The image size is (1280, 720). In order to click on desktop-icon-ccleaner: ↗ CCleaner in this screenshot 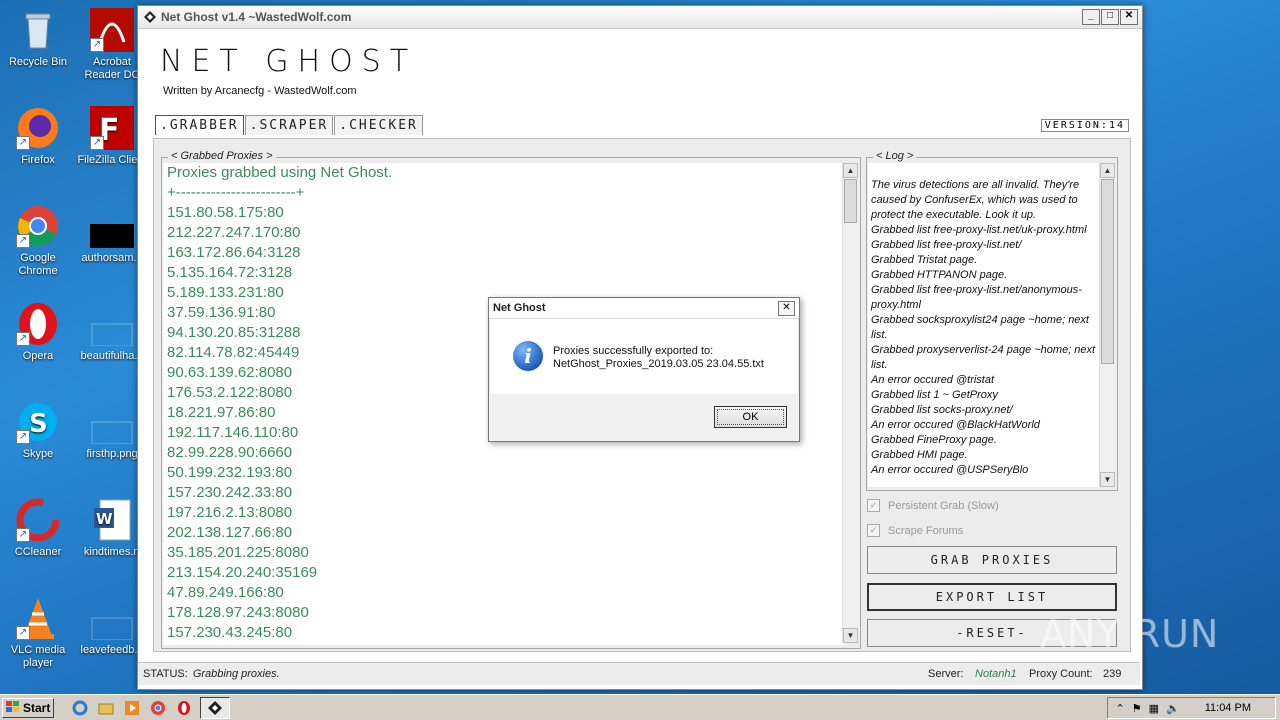, I will do `click(38, 528)`.